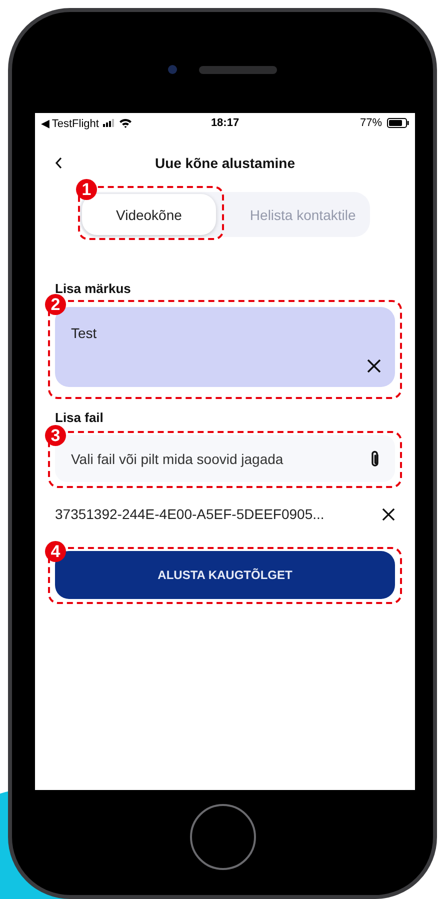 Image resolution: width=439 pixels, height=899 pixels. Describe the element at coordinates (388, 514) in the screenshot. I see `remove-icon` at that location.